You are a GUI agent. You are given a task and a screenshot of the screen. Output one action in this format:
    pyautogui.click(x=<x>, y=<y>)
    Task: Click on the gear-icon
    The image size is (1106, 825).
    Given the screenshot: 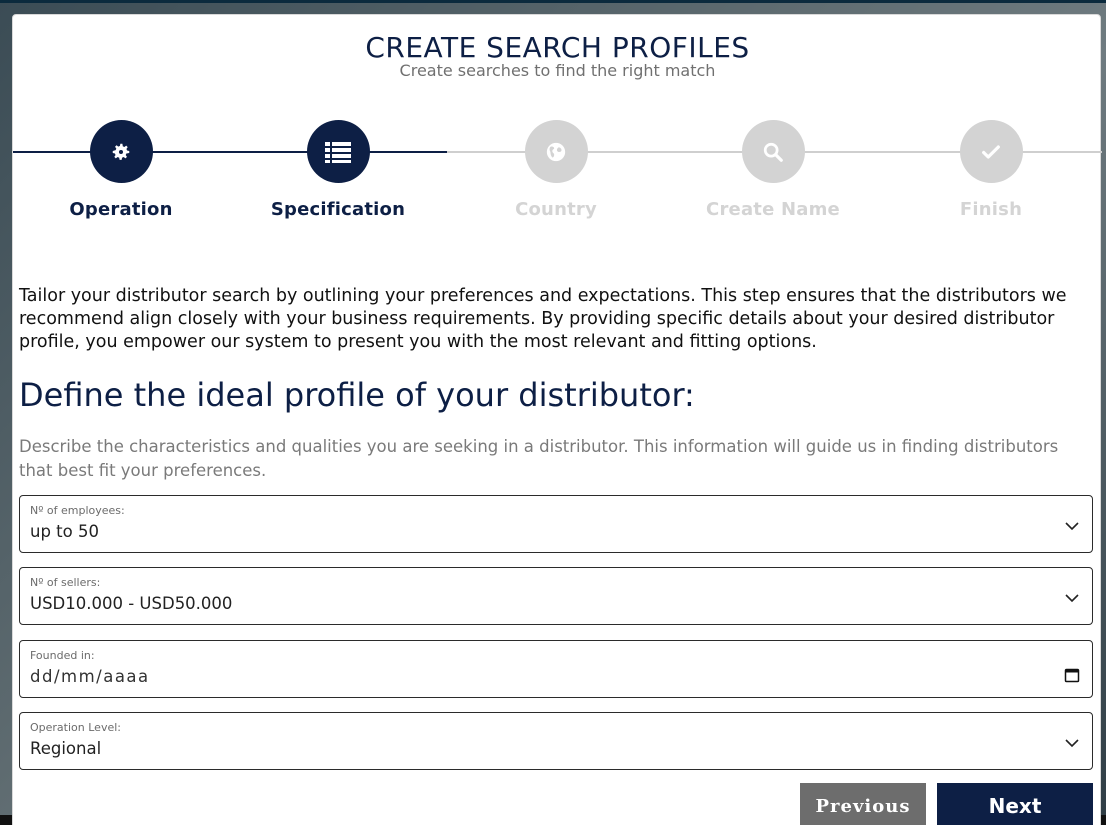 What is the action you would take?
    pyautogui.click(x=121, y=151)
    